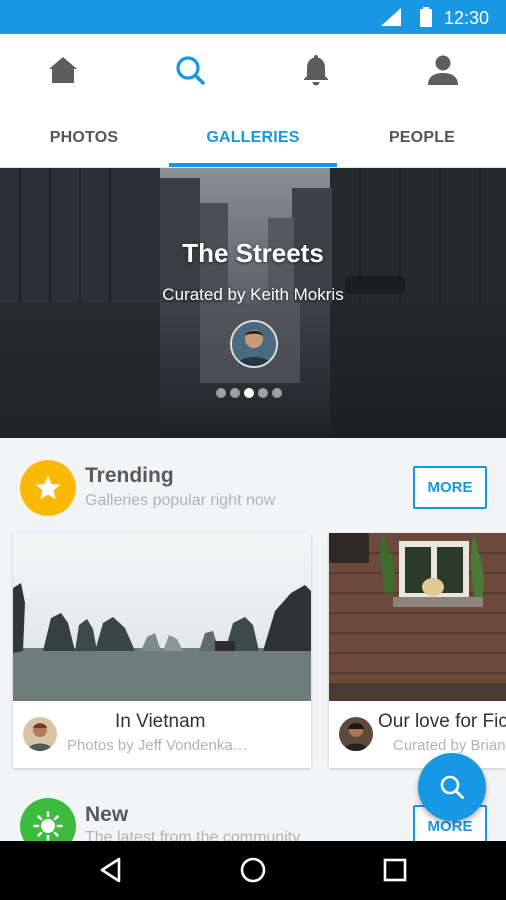 The height and width of the screenshot is (900, 506). Describe the element at coordinates (48, 488) in the screenshot. I see `star-icon` at that location.